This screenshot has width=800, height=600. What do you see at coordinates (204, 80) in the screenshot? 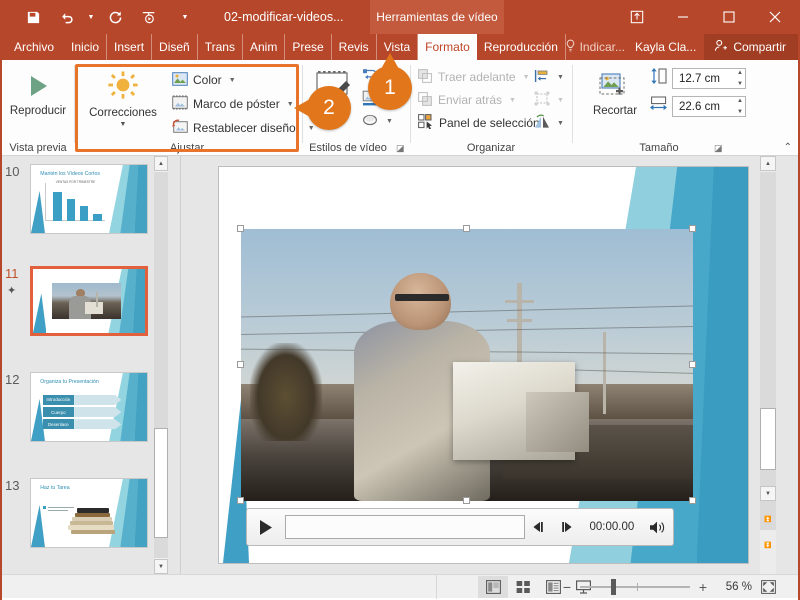
I see `color-button: Color ▼` at bounding box center [204, 80].